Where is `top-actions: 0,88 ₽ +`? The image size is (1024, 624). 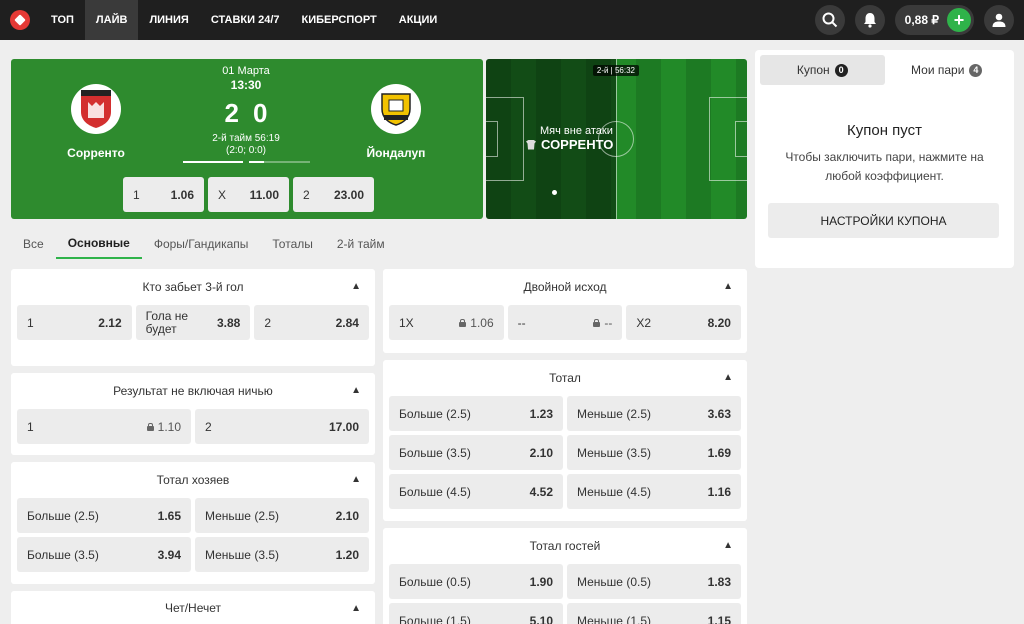 top-actions: 0,88 ₽ + is located at coordinates (919, 20).